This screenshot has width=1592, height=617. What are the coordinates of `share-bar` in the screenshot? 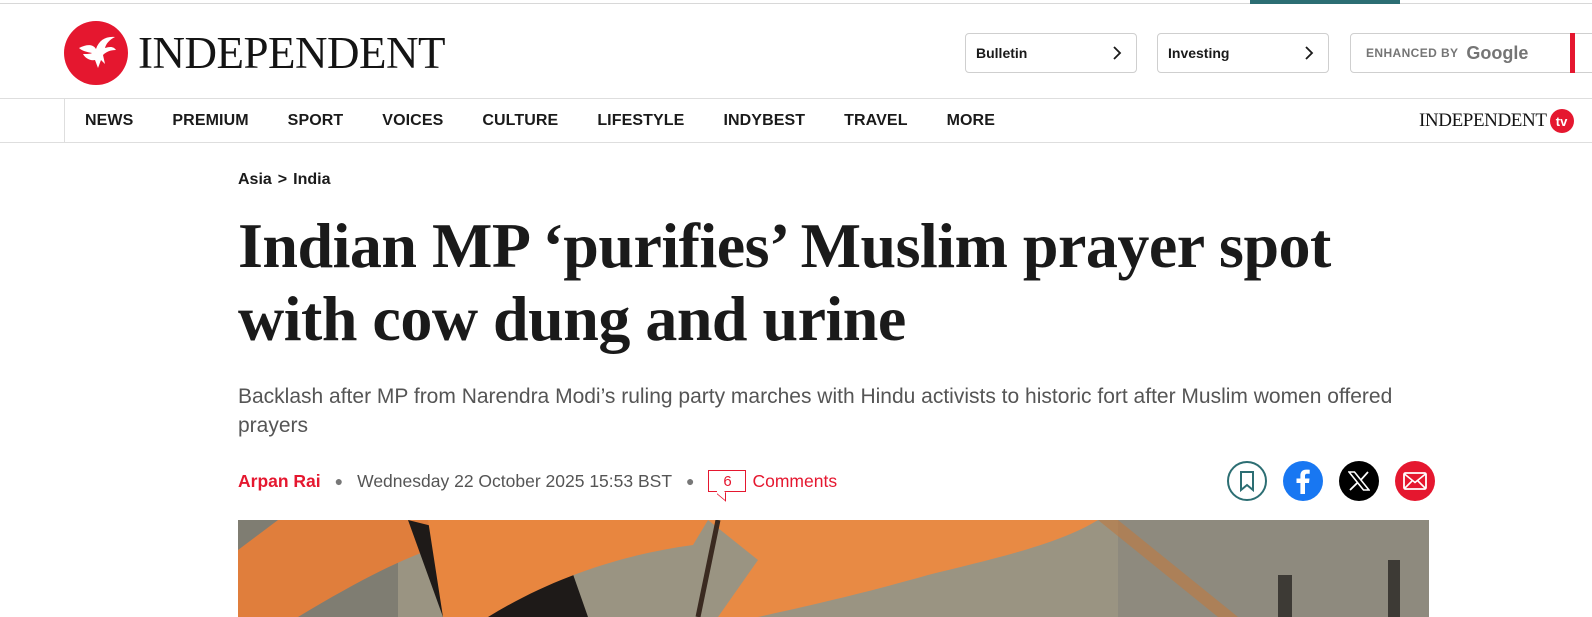 It's located at (1331, 481).